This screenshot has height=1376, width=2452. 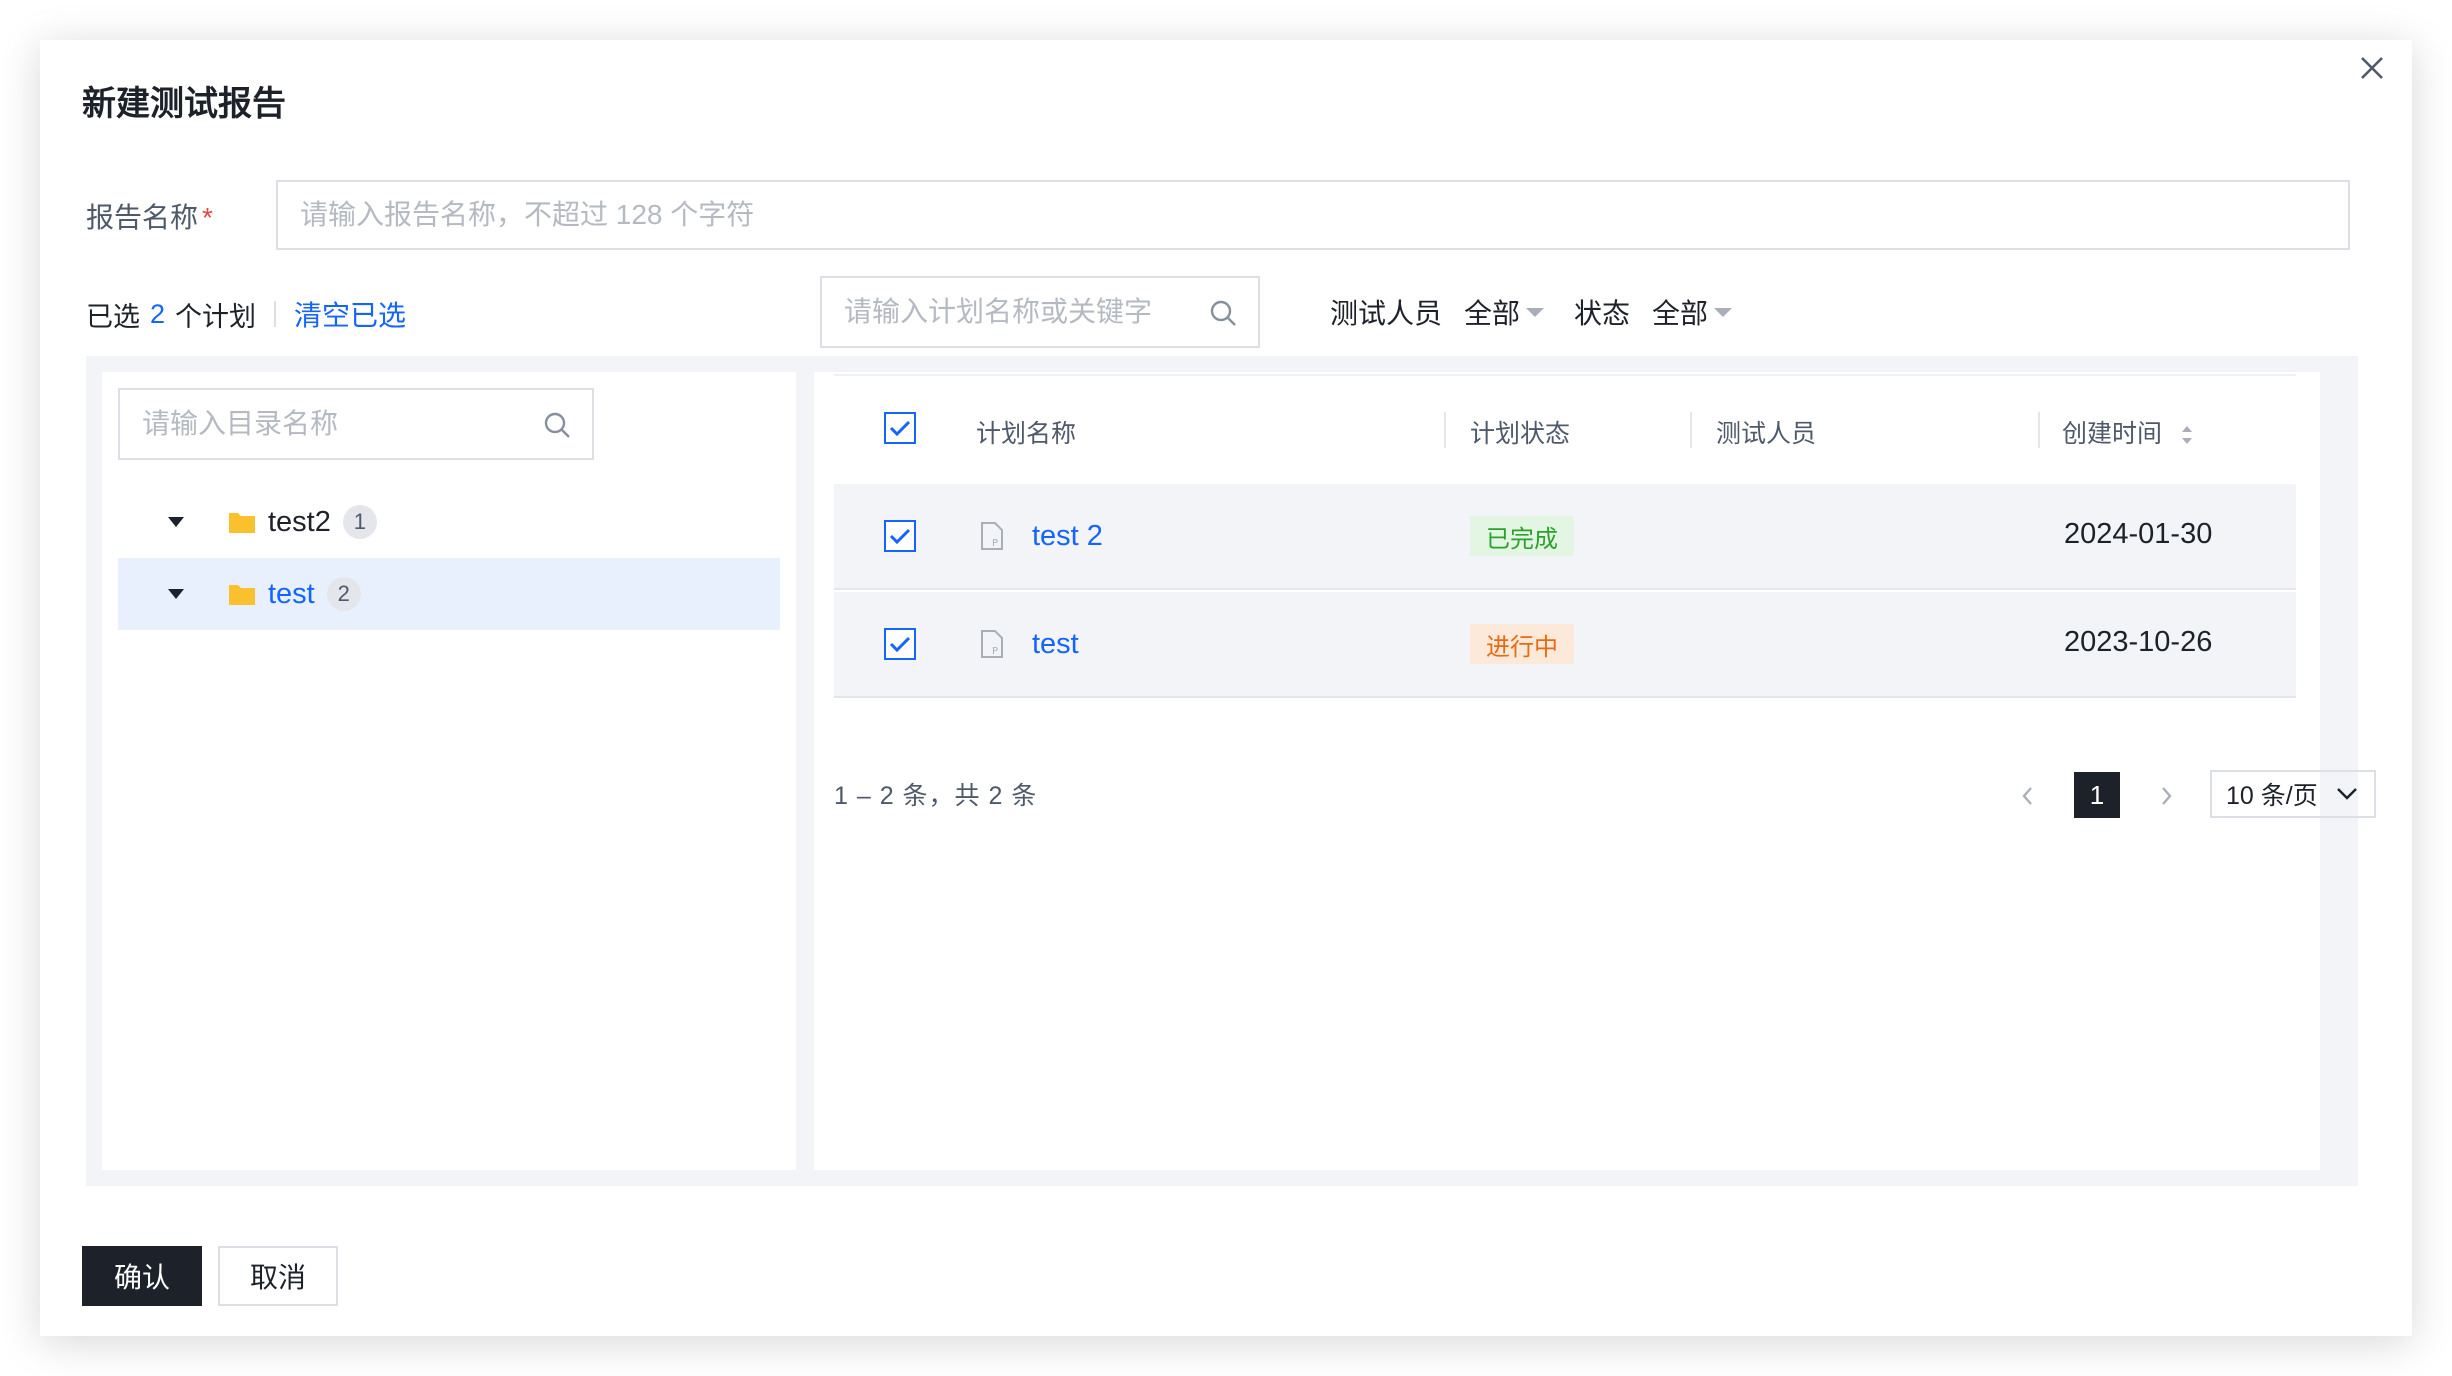 I want to click on tester-filter-label: 测试人员, so click(x=1386, y=313).